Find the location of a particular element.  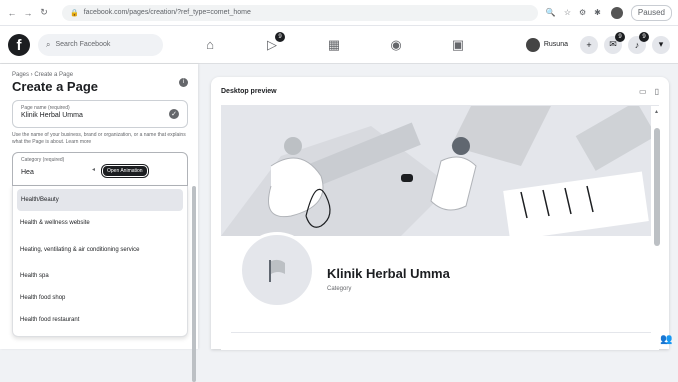

search-icon: ⌕ is located at coordinates (48, 44).